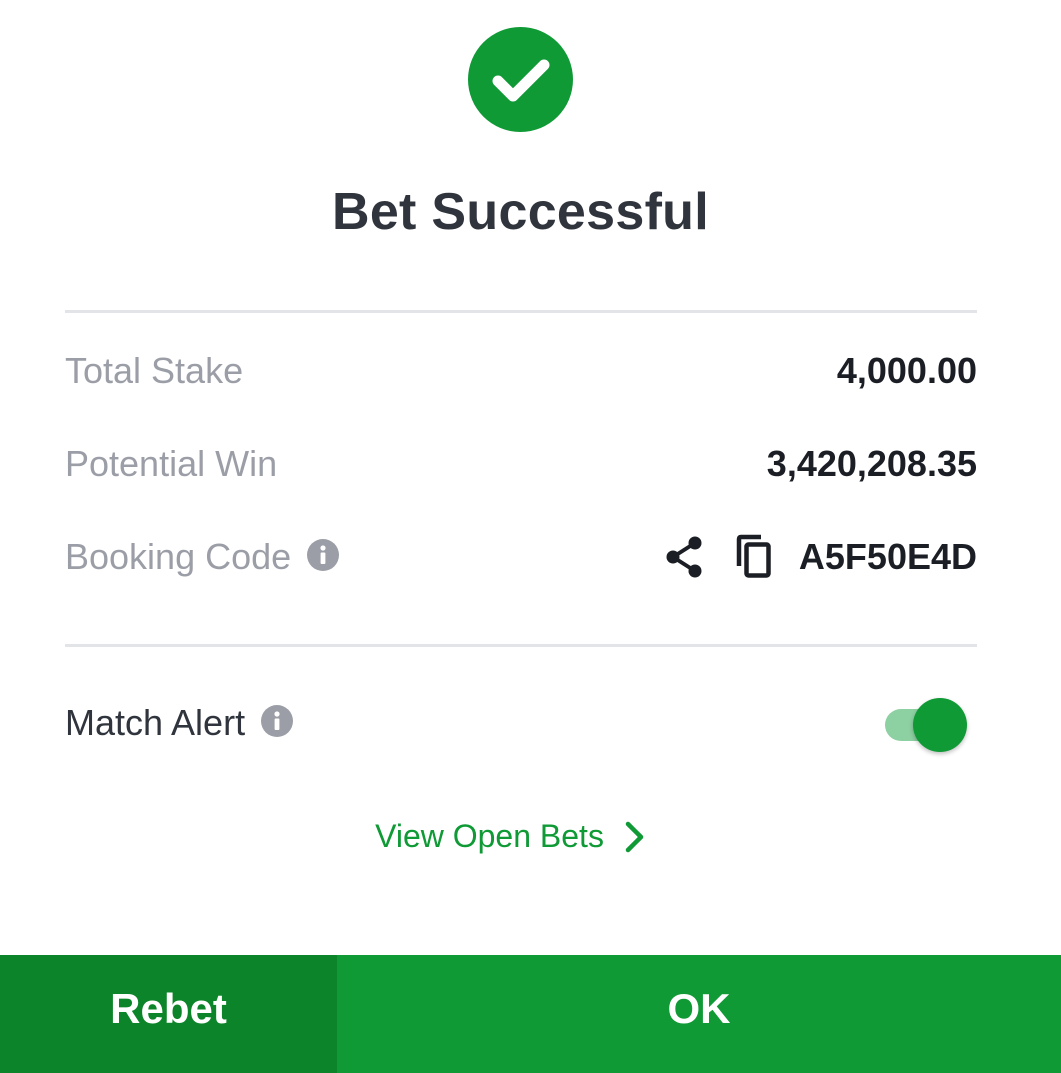 This screenshot has height=1073, width=1061. What do you see at coordinates (178, 556) in the screenshot?
I see `booking-code-label: Booking Code` at bounding box center [178, 556].